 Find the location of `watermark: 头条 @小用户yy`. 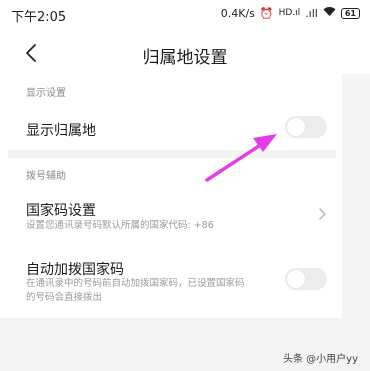

watermark: 头条 @小用户yy is located at coordinates (320, 359).